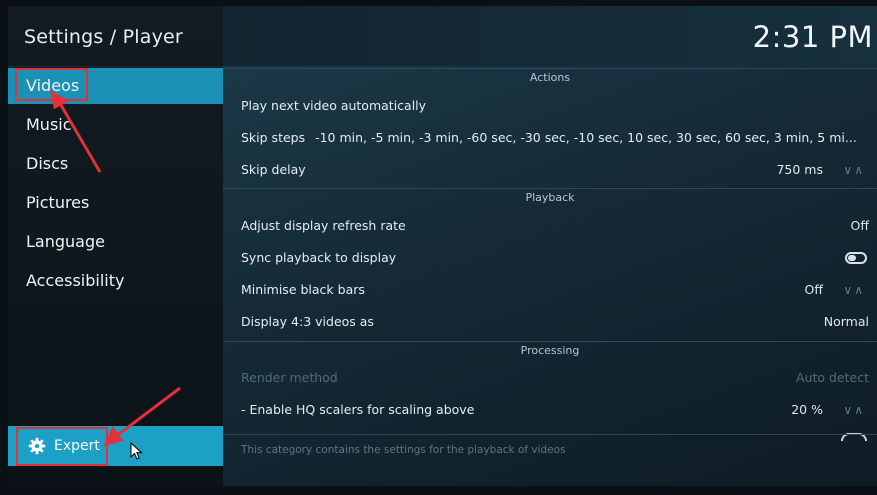 The width and height of the screenshot is (877, 495). What do you see at coordinates (103, 37) in the screenshot?
I see `page-title: Settings / Player` at bounding box center [103, 37].